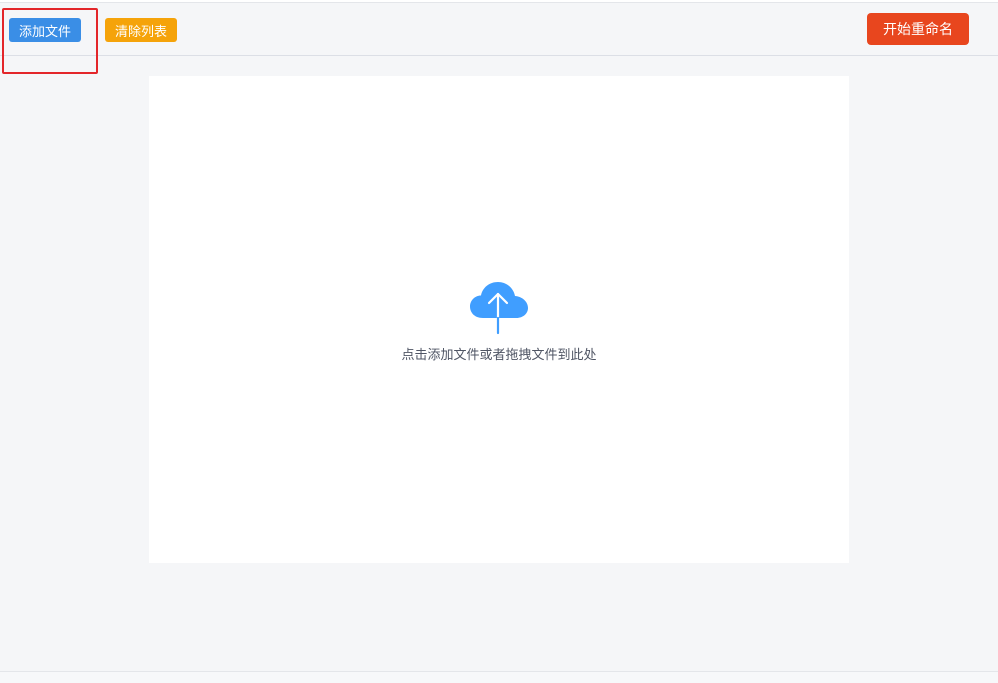 The image size is (998, 683). What do you see at coordinates (499, 308) in the screenshot?
I see `cloud-upload-icon` at bounding box center [499, 308].